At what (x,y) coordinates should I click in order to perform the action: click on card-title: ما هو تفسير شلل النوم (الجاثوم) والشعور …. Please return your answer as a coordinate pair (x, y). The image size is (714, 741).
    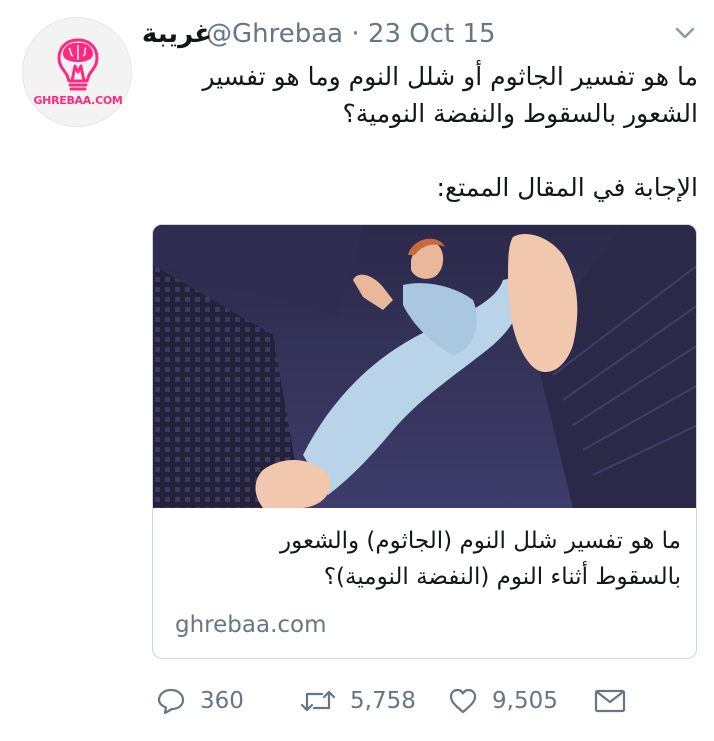
    Looking at the image, I should click on (425, 559).